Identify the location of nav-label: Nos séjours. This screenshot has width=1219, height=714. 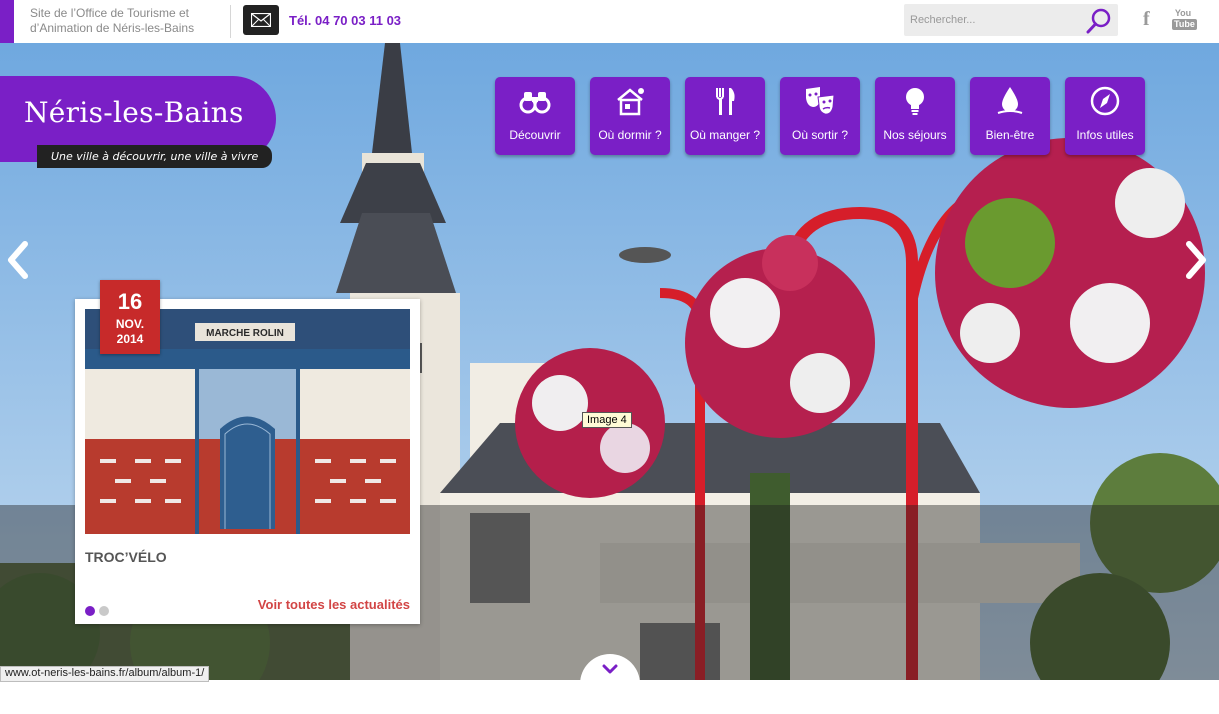
(915, 135).